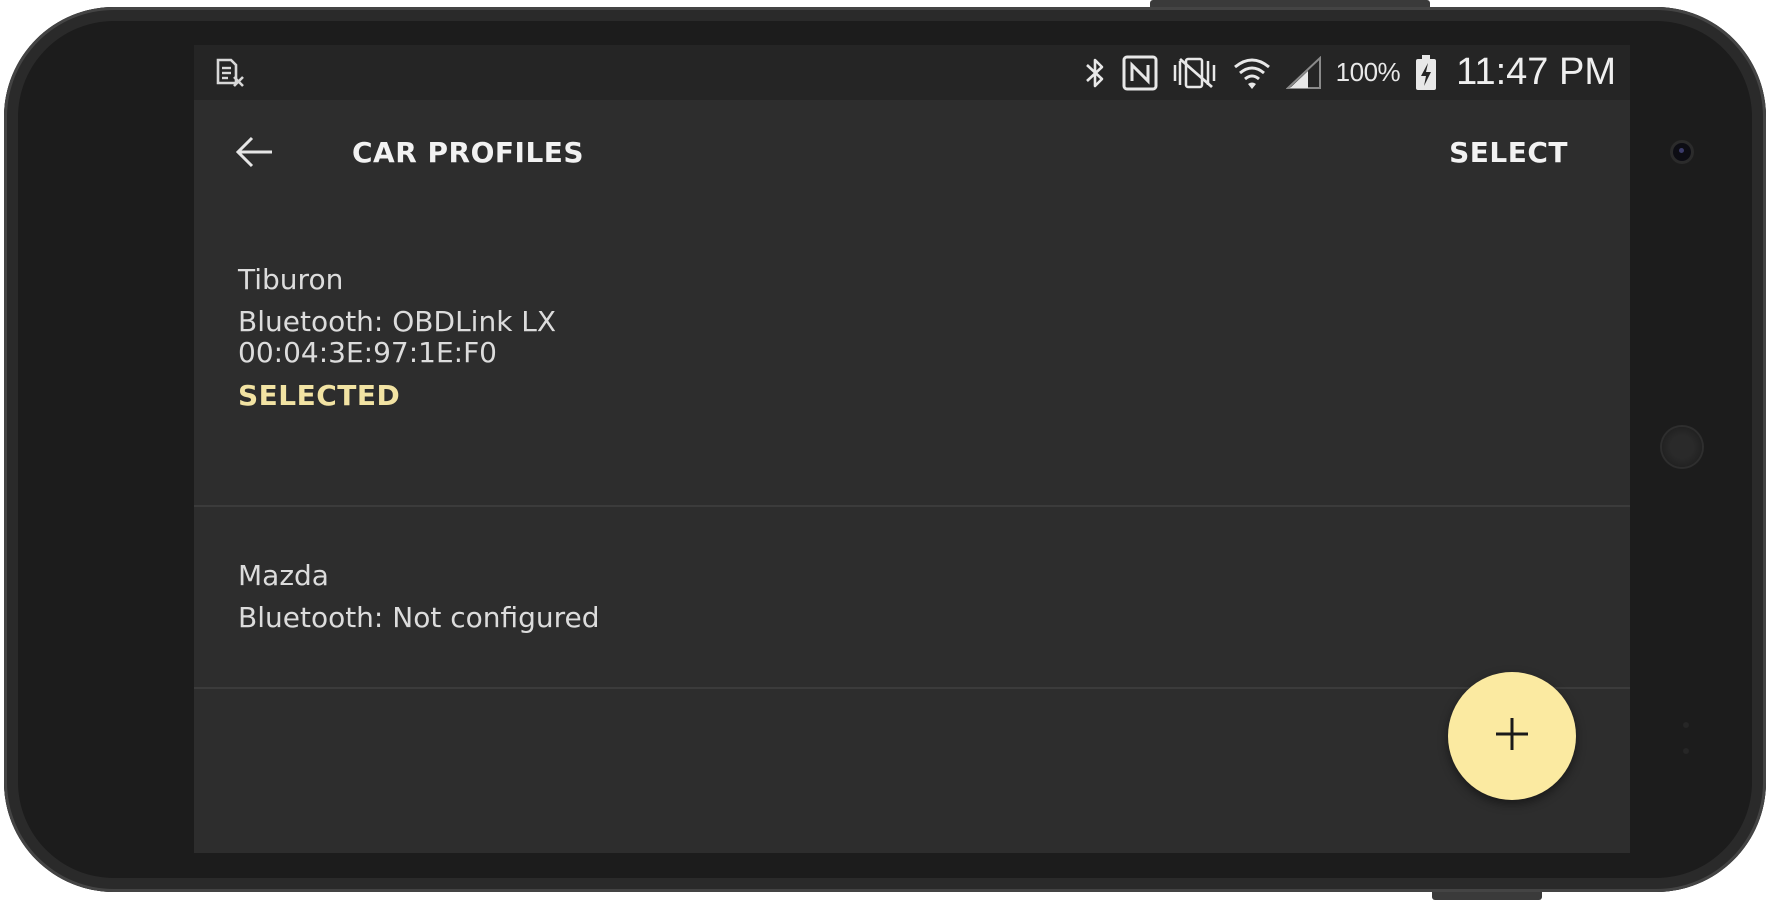  Describe the element at coordinates (291, 279) in the screenshot. I see `profile-name: Tiburon` at that location.